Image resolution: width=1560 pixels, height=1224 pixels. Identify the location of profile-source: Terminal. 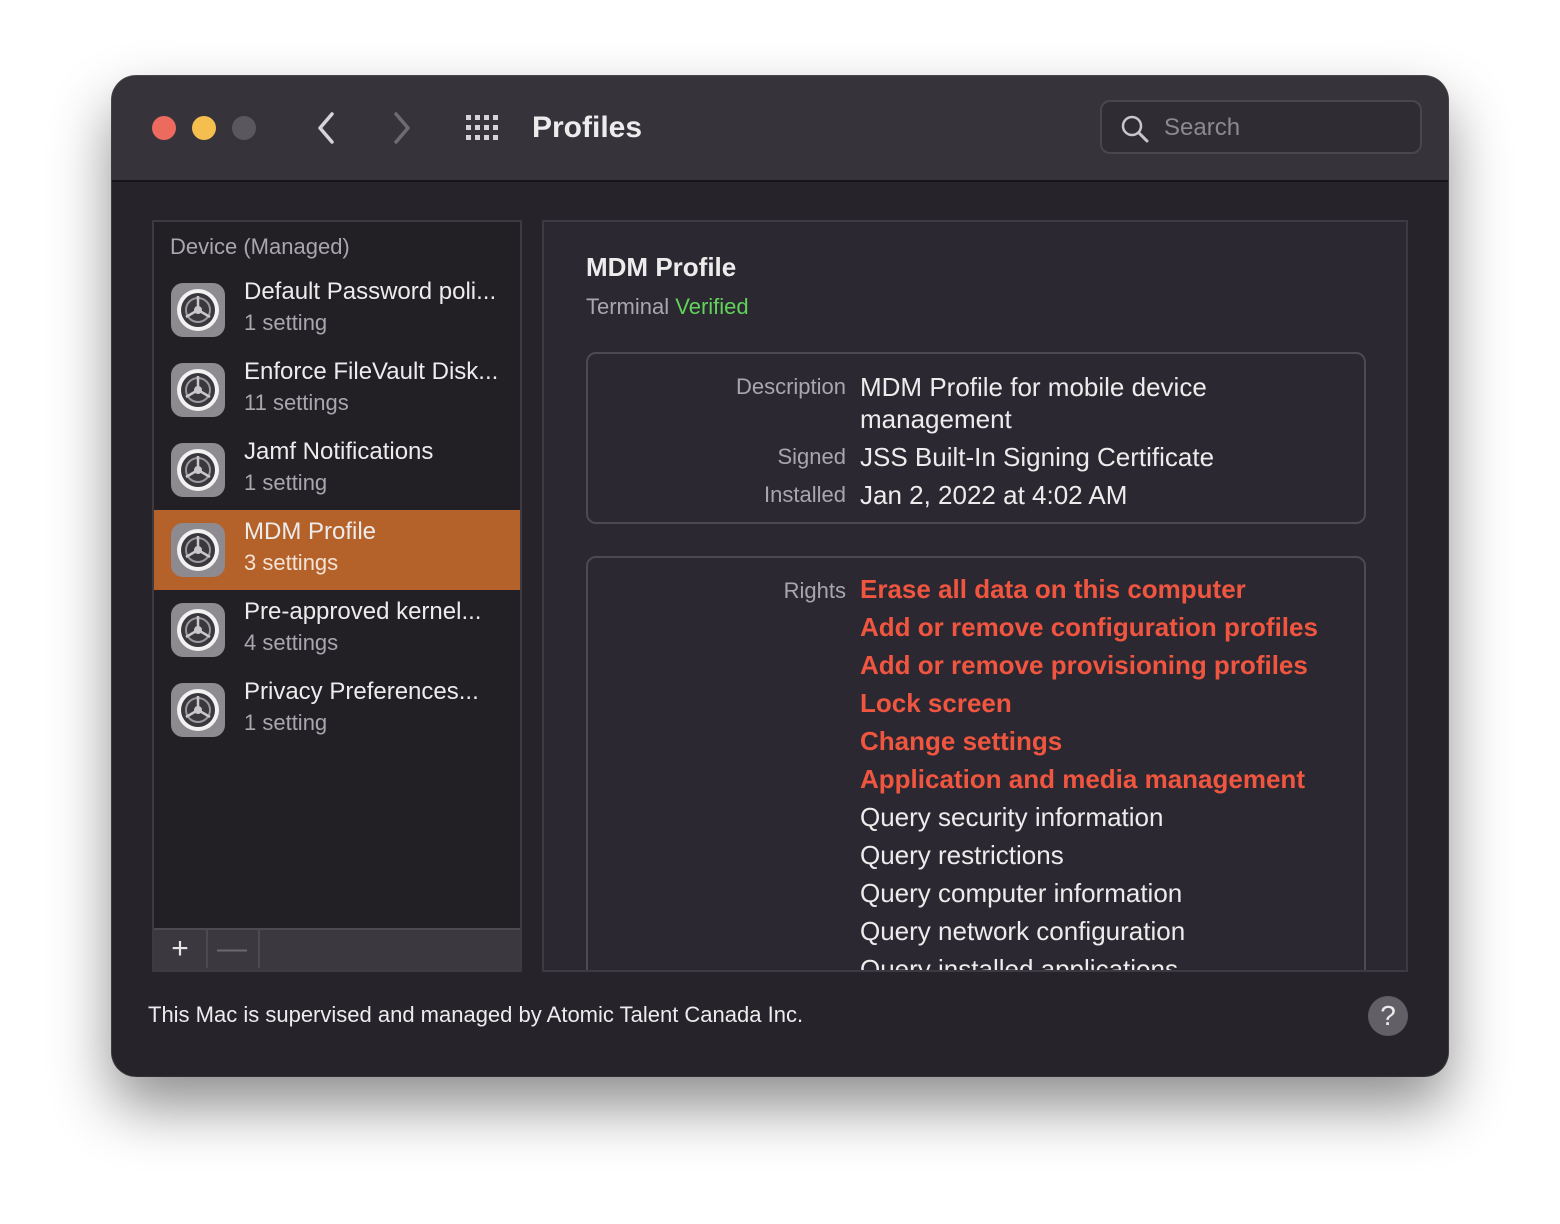
(628, 306).